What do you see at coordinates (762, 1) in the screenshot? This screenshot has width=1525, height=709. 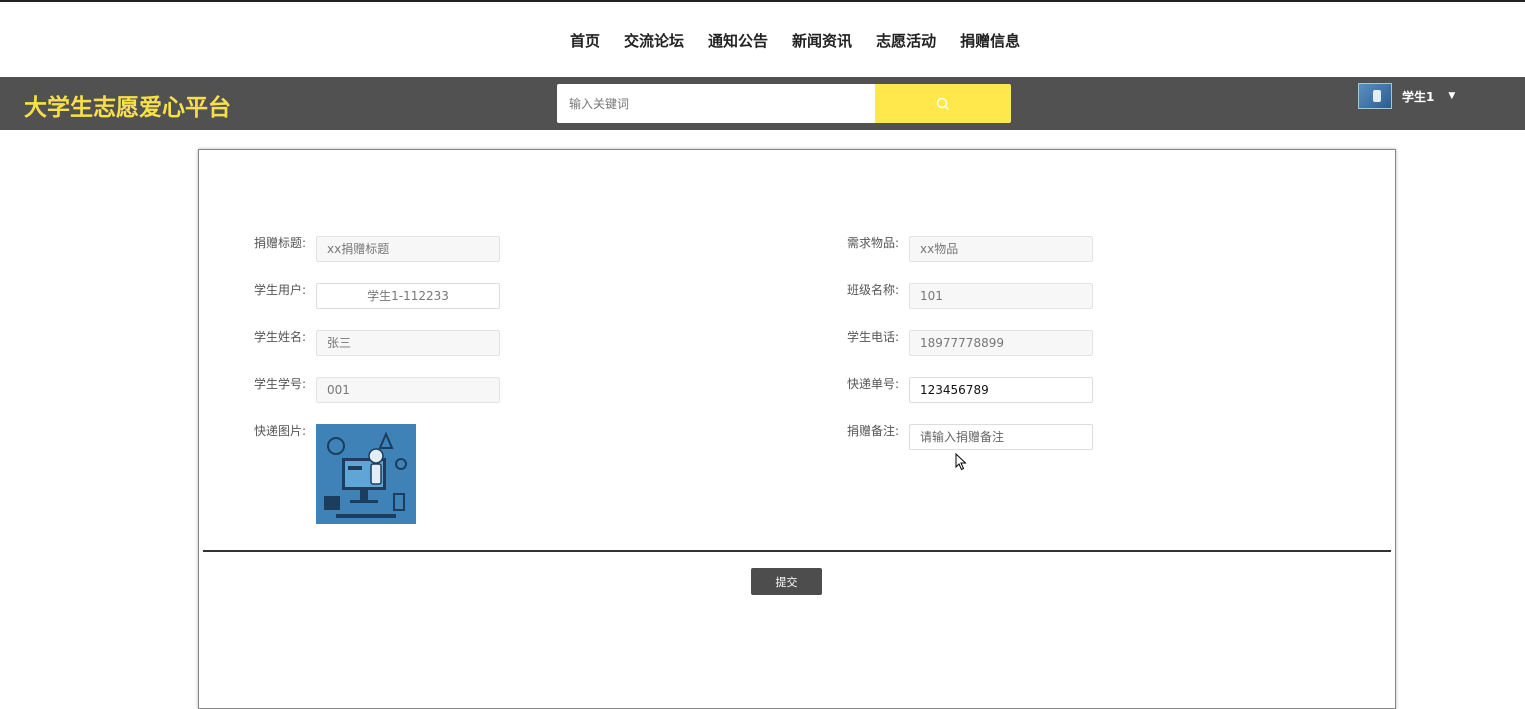 I see `top-border` at bounding box center [762, 1].